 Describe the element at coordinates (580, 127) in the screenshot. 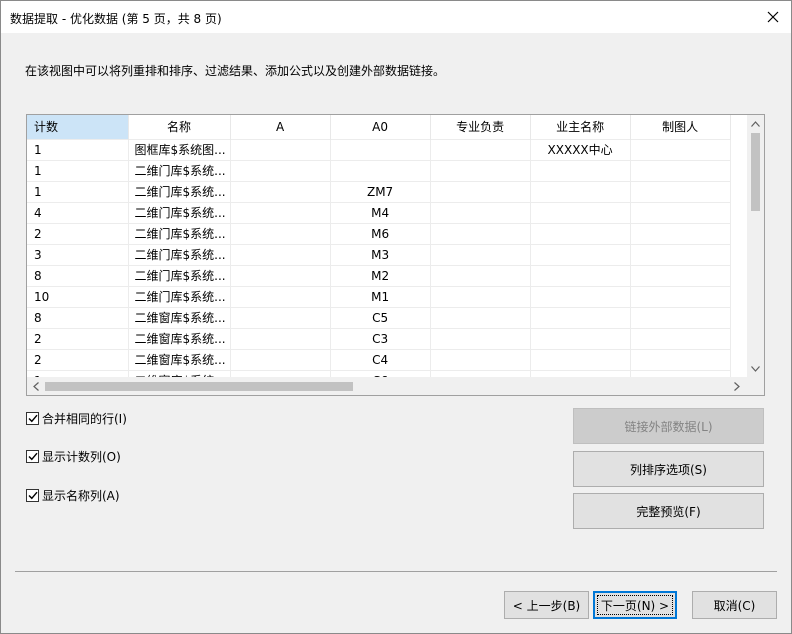

I see `column-header: 业主名称` at that location.